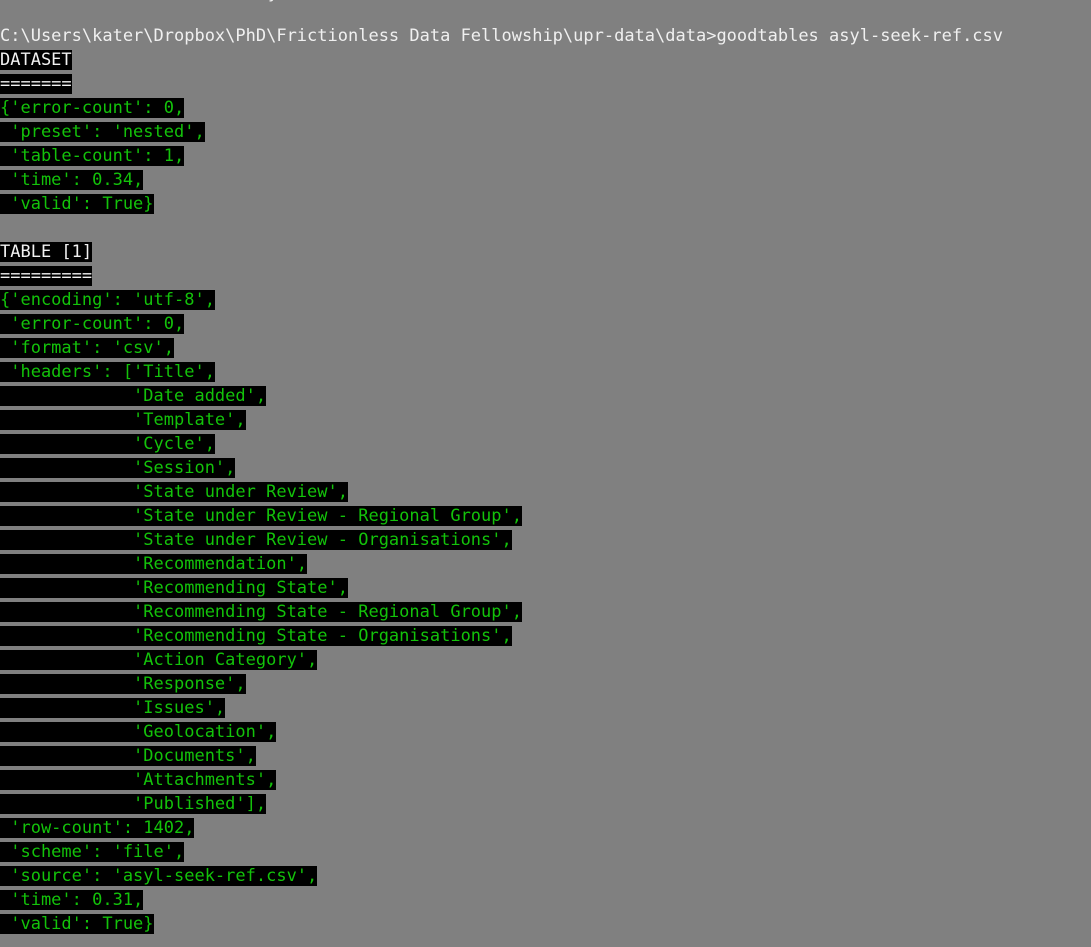  Describe the element at coordinates (545, 420) in the screenshot. I see `table-headers-line-3: 'Template',` at that location.